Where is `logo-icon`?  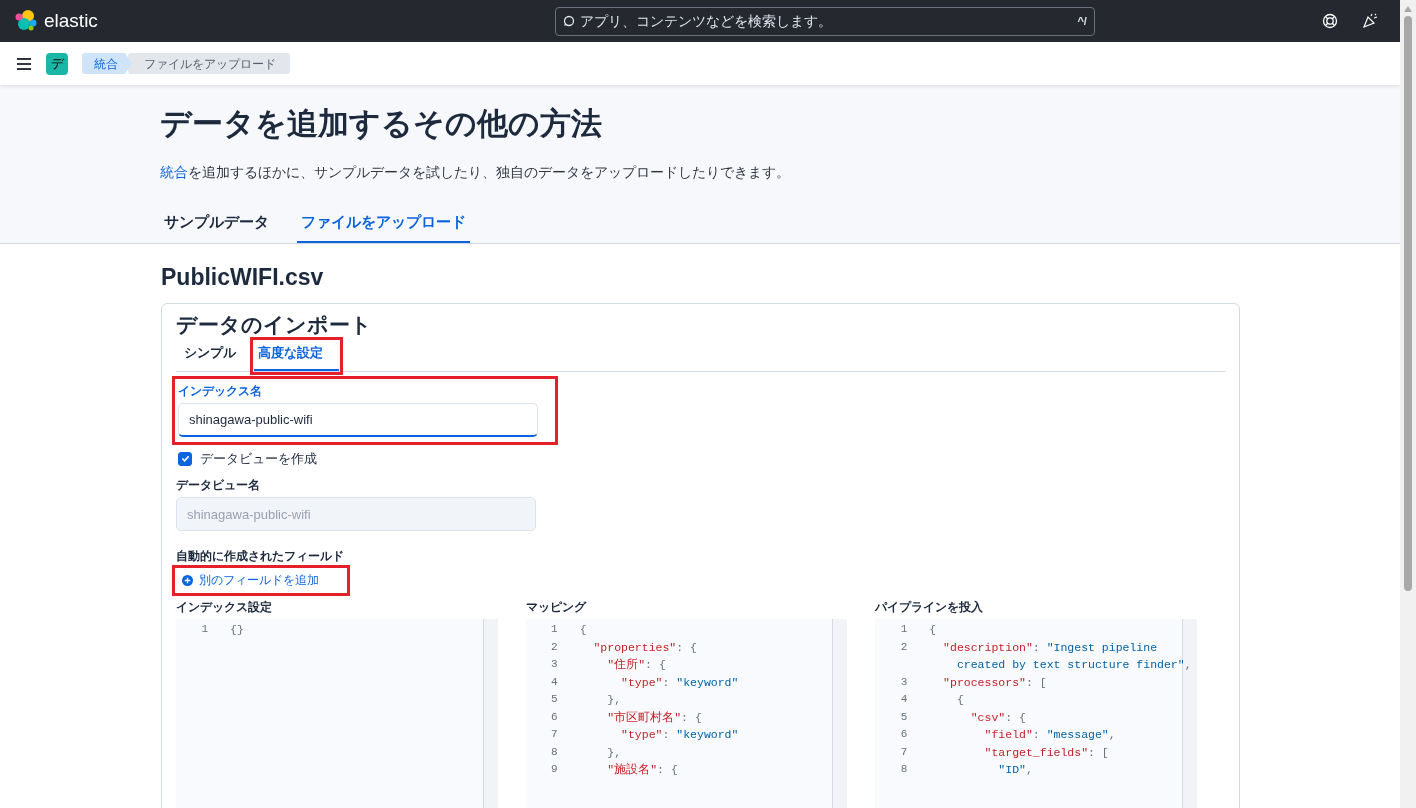
logo-icon is located at coordinates (26, 21).